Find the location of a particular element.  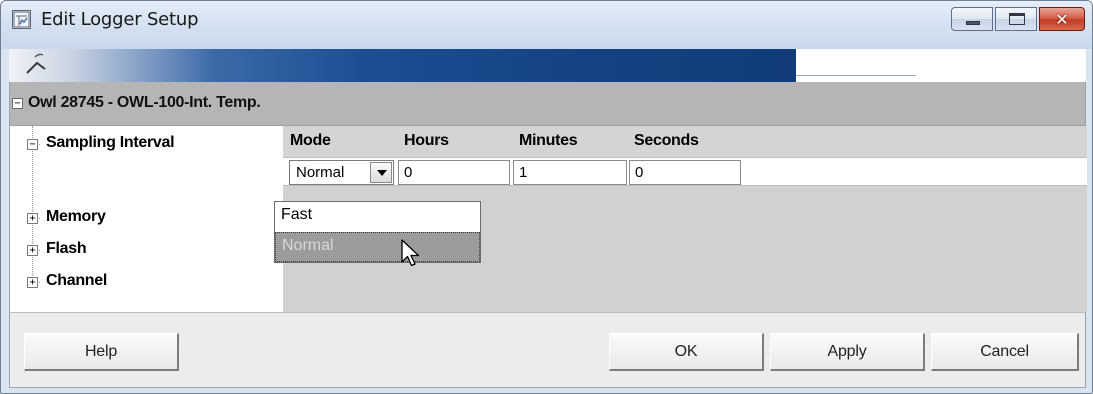

ok-button: OK is located at coordinates (686, 352).